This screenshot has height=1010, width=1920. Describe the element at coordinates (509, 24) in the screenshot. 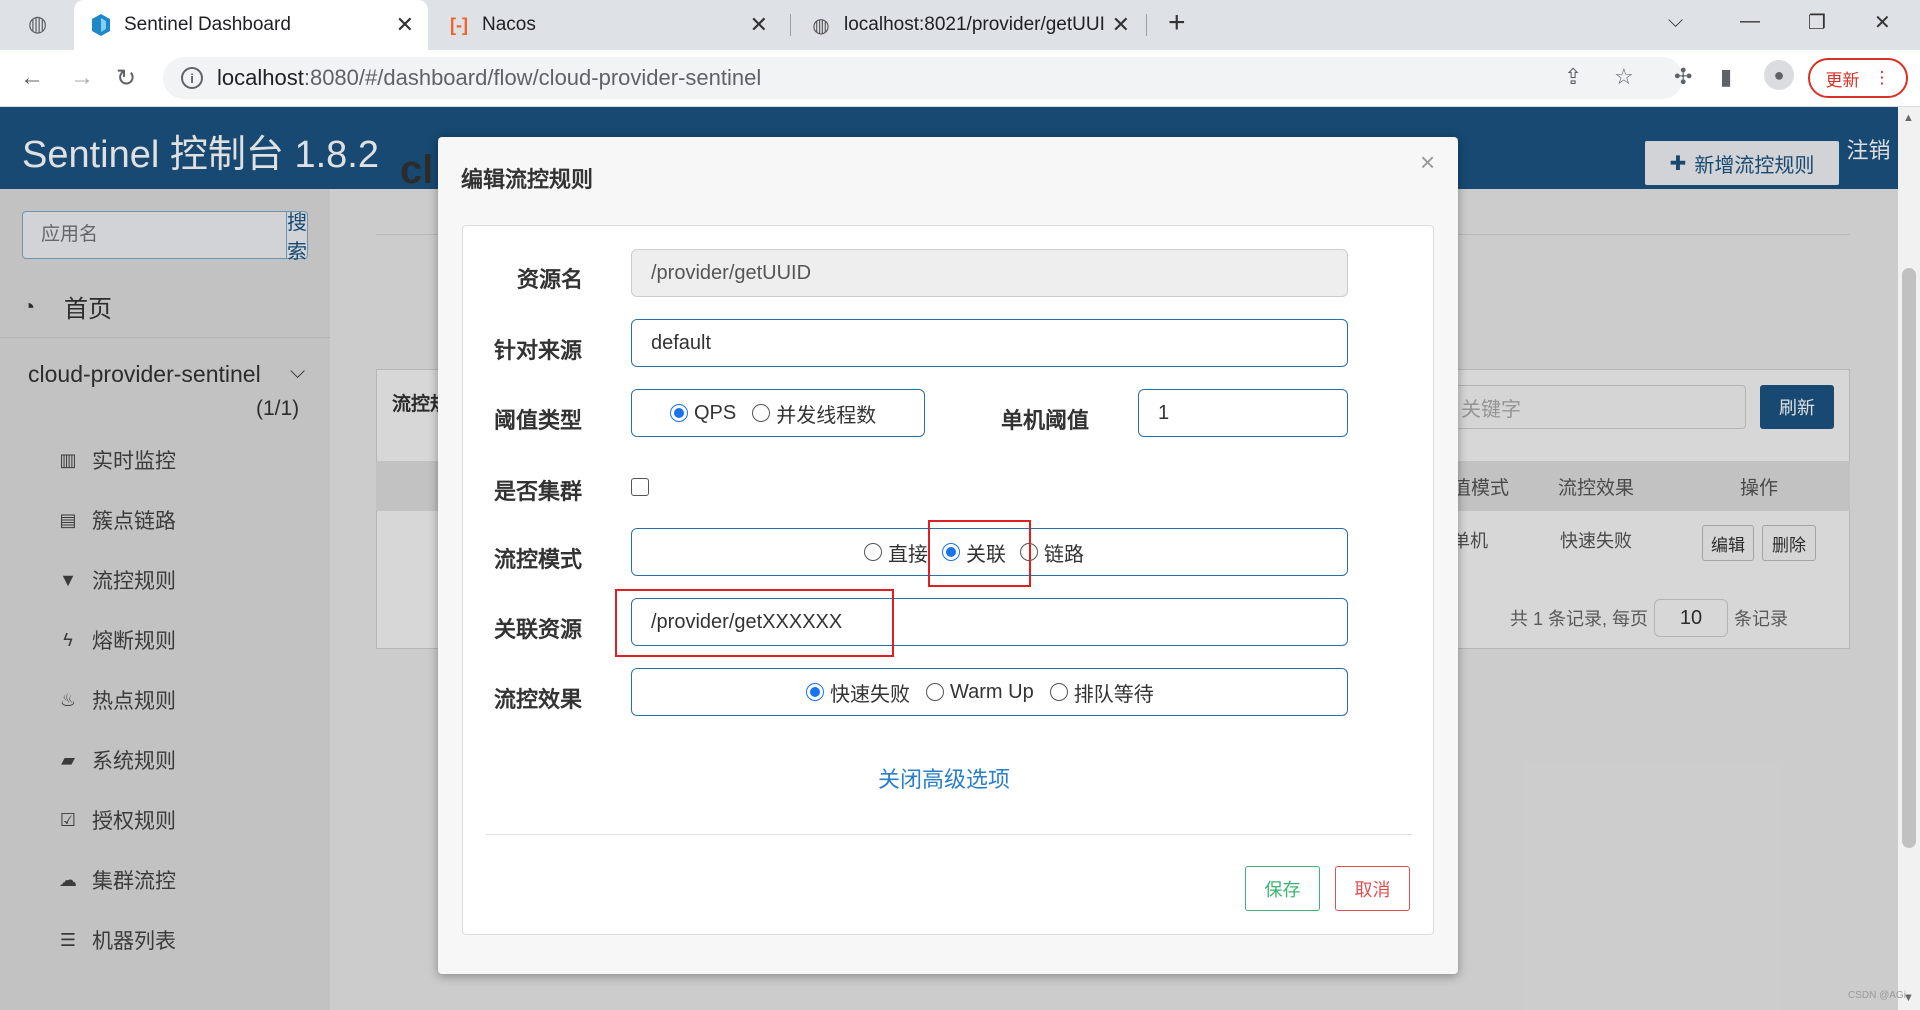

I see `tab-title: Nacos` at that location.